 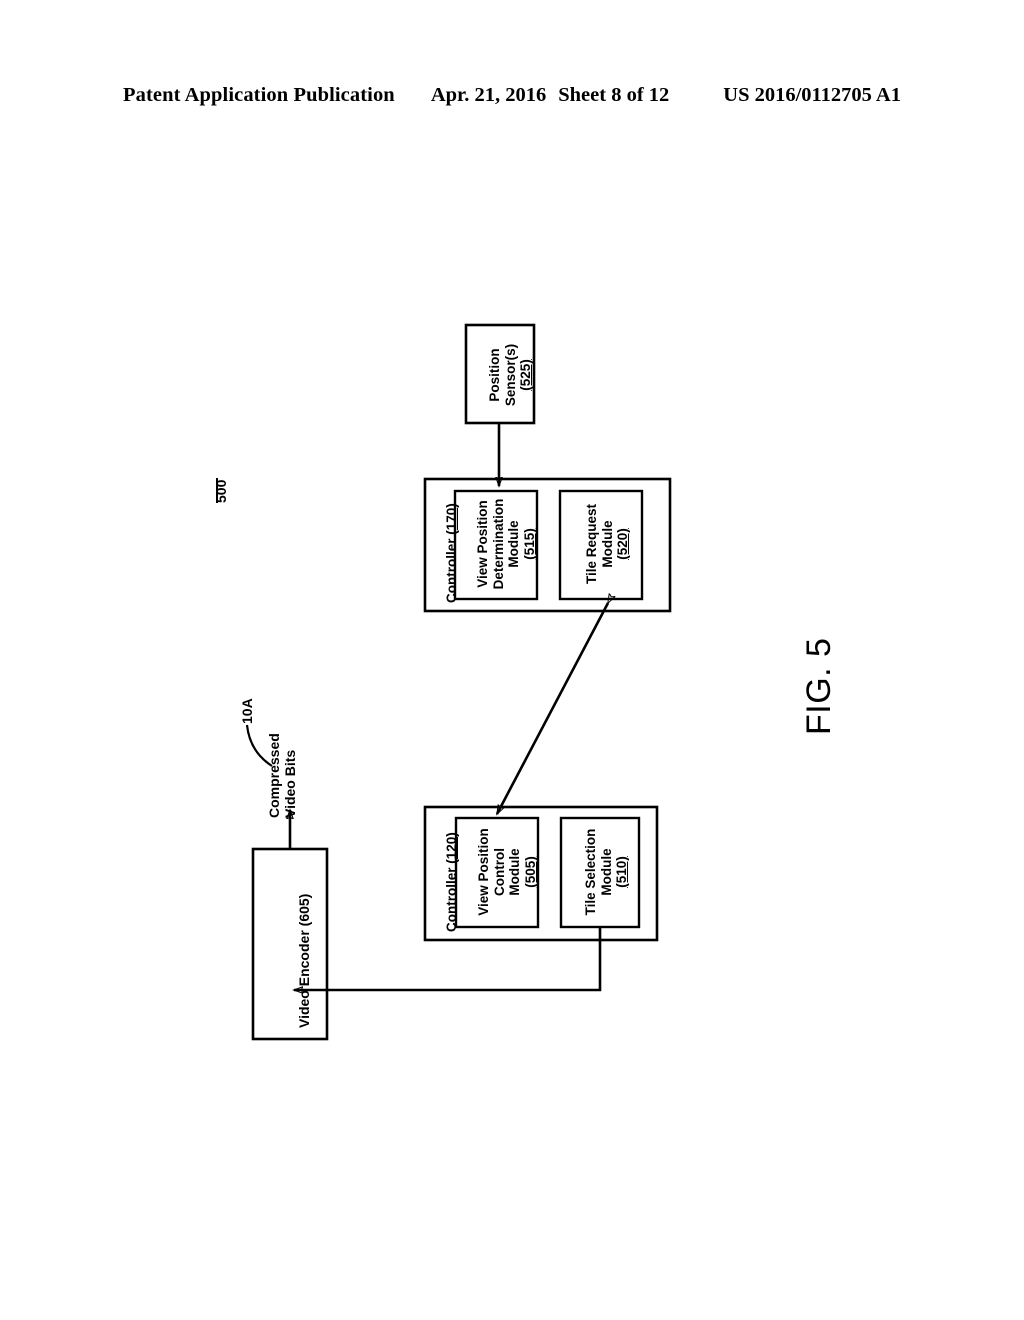 I want to click on block-tile-selection-module, so click(x=600, y=872).